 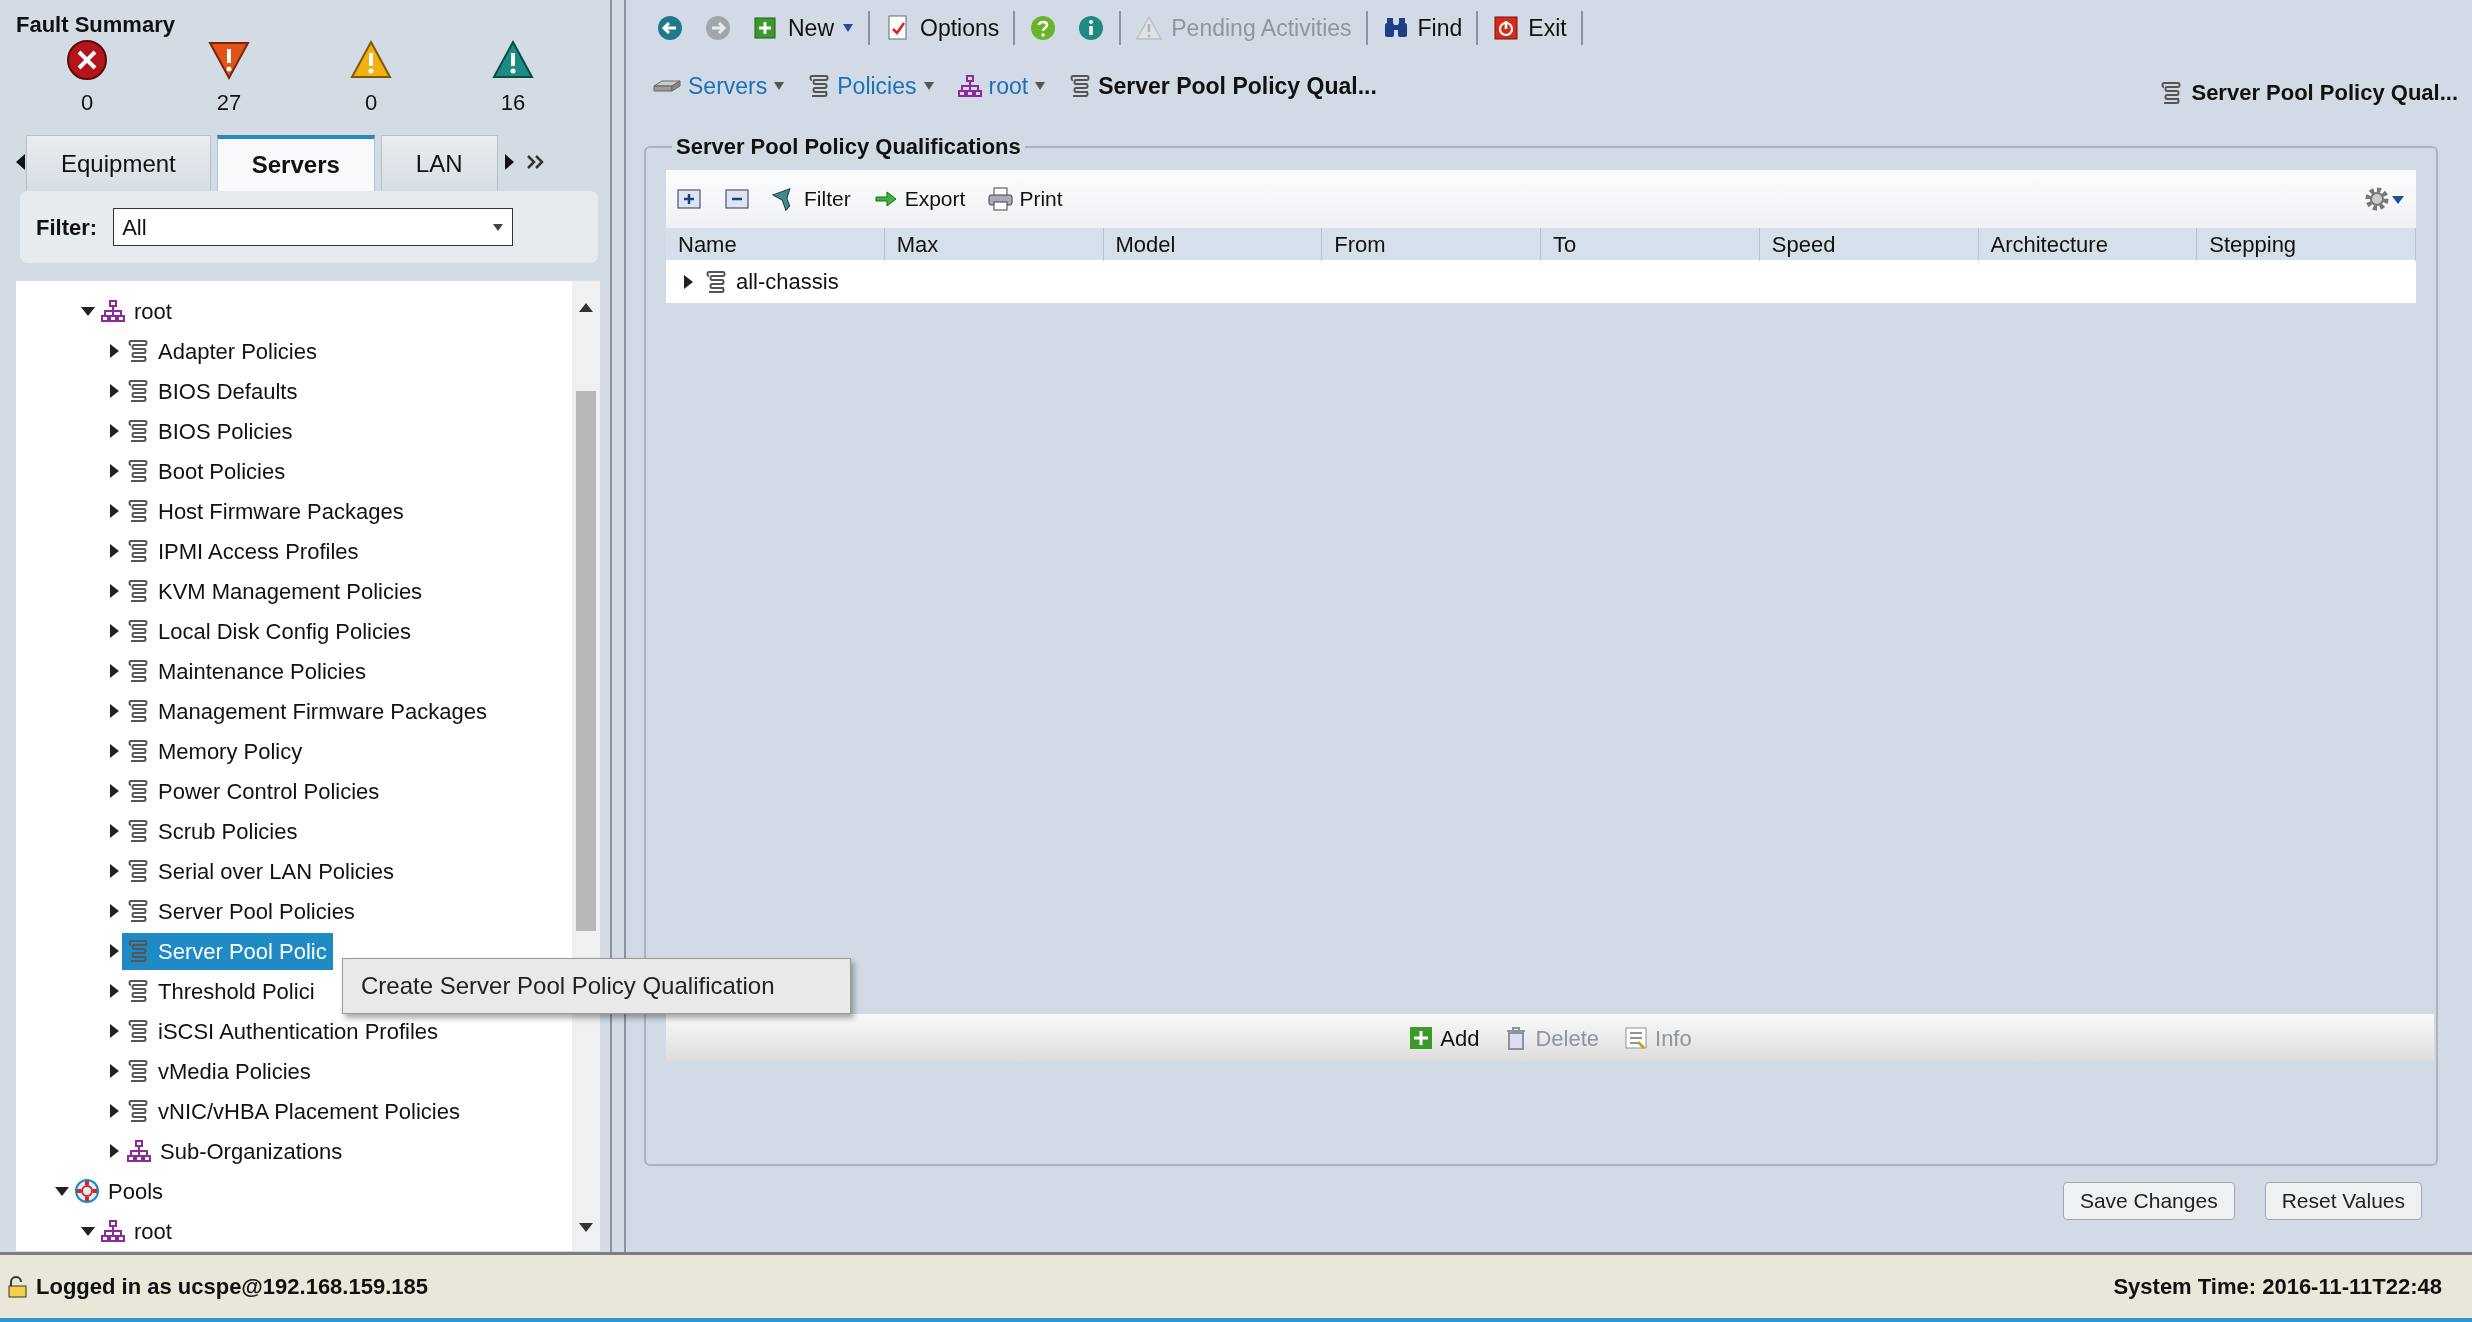 I want to click on tree-item: vNIC/vHBA Placement Policies, so click(x=294, y=1111).